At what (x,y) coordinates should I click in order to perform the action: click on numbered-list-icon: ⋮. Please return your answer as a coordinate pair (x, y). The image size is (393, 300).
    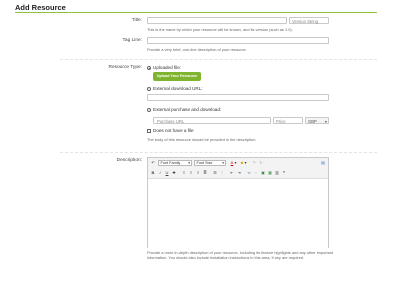
    Looking at the image, I should click on (222, 173).